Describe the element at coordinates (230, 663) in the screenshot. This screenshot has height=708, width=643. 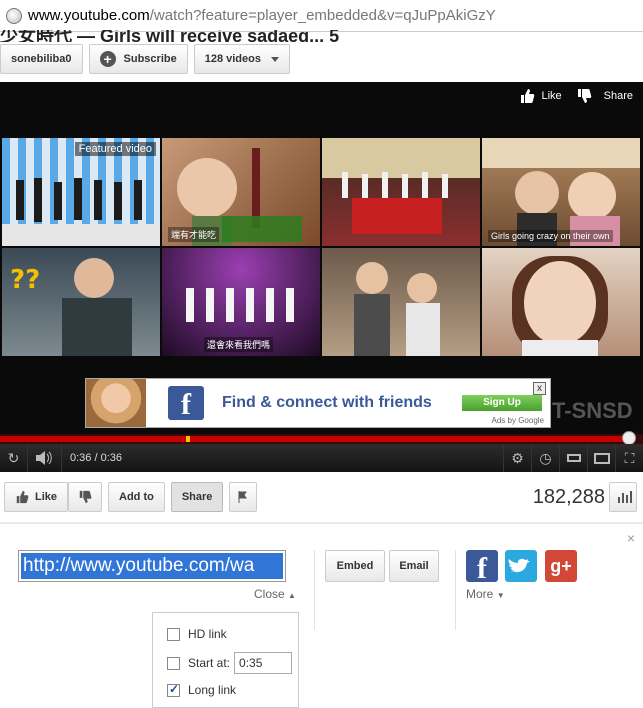
I see `start-at-option: Start at: 0:35` at that location.